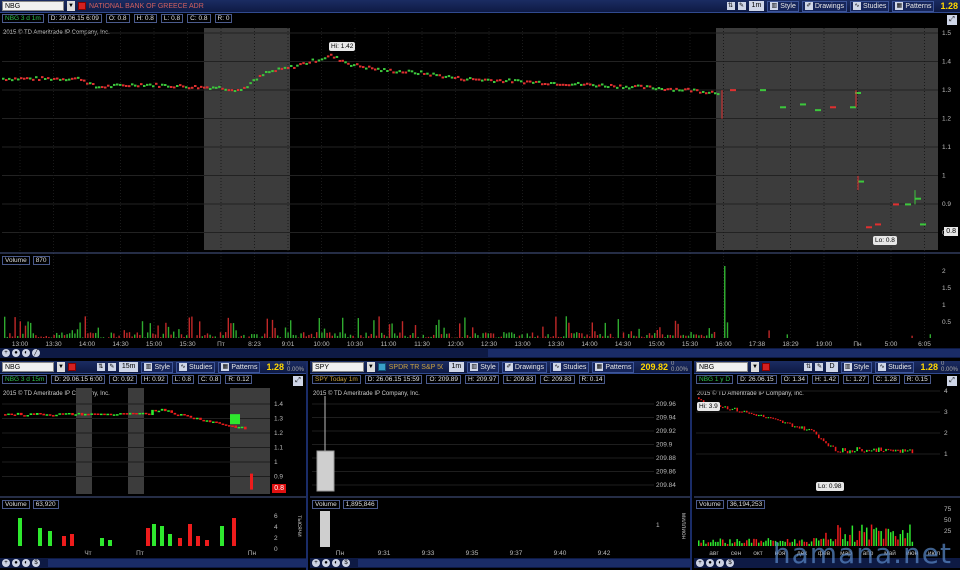 Image resolution: width=960 pixels, height=570 pixels. What do you see at coordinates (16, 563) in the screenshot?
I see `left-zoom-icon: ●` at bounding box center [16, 563].